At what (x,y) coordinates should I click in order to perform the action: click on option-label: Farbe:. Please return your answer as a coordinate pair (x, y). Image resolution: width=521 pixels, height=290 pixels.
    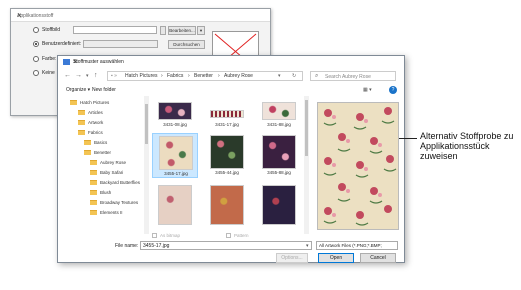
    Looking at the image, I should click on (49, 59).